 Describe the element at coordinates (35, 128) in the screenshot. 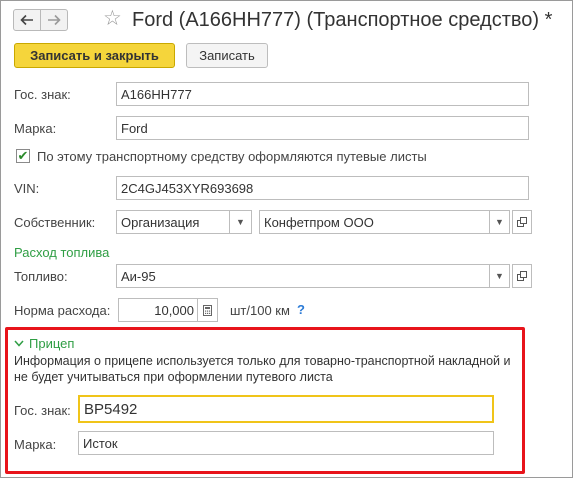

I see `marka-label: Марка:` at that location.